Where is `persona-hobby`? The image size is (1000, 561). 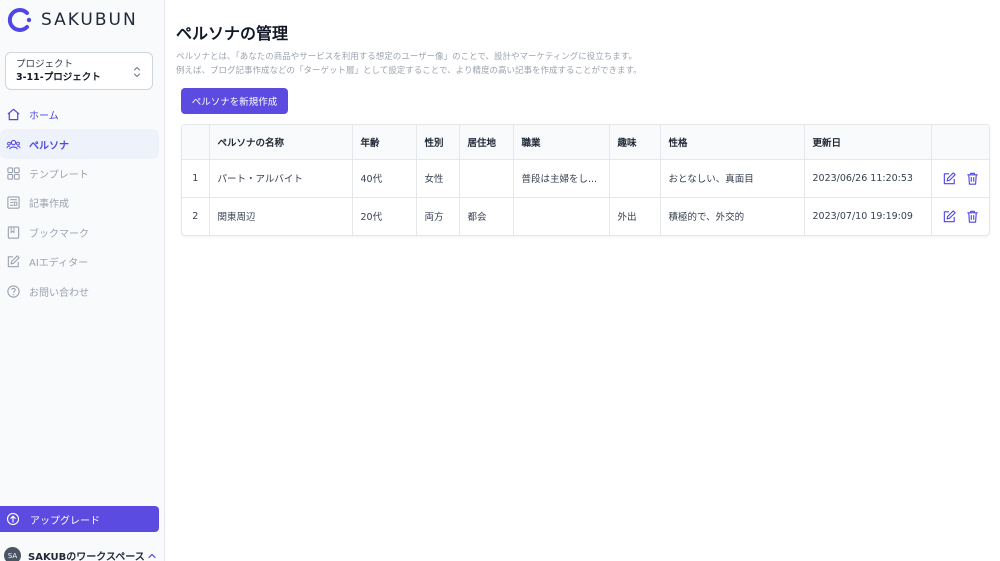 persona-hobby is located at coordinates (635, 178).